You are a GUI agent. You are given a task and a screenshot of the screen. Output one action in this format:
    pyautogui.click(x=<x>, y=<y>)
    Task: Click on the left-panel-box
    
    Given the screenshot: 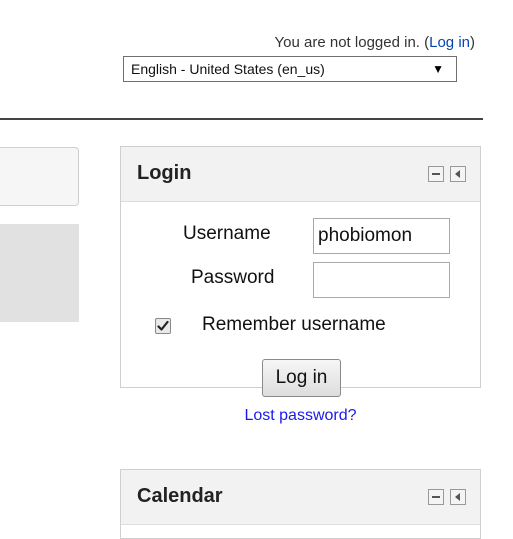 What is the action you would take?
    pyautogui.click(x=39, y=176)
    